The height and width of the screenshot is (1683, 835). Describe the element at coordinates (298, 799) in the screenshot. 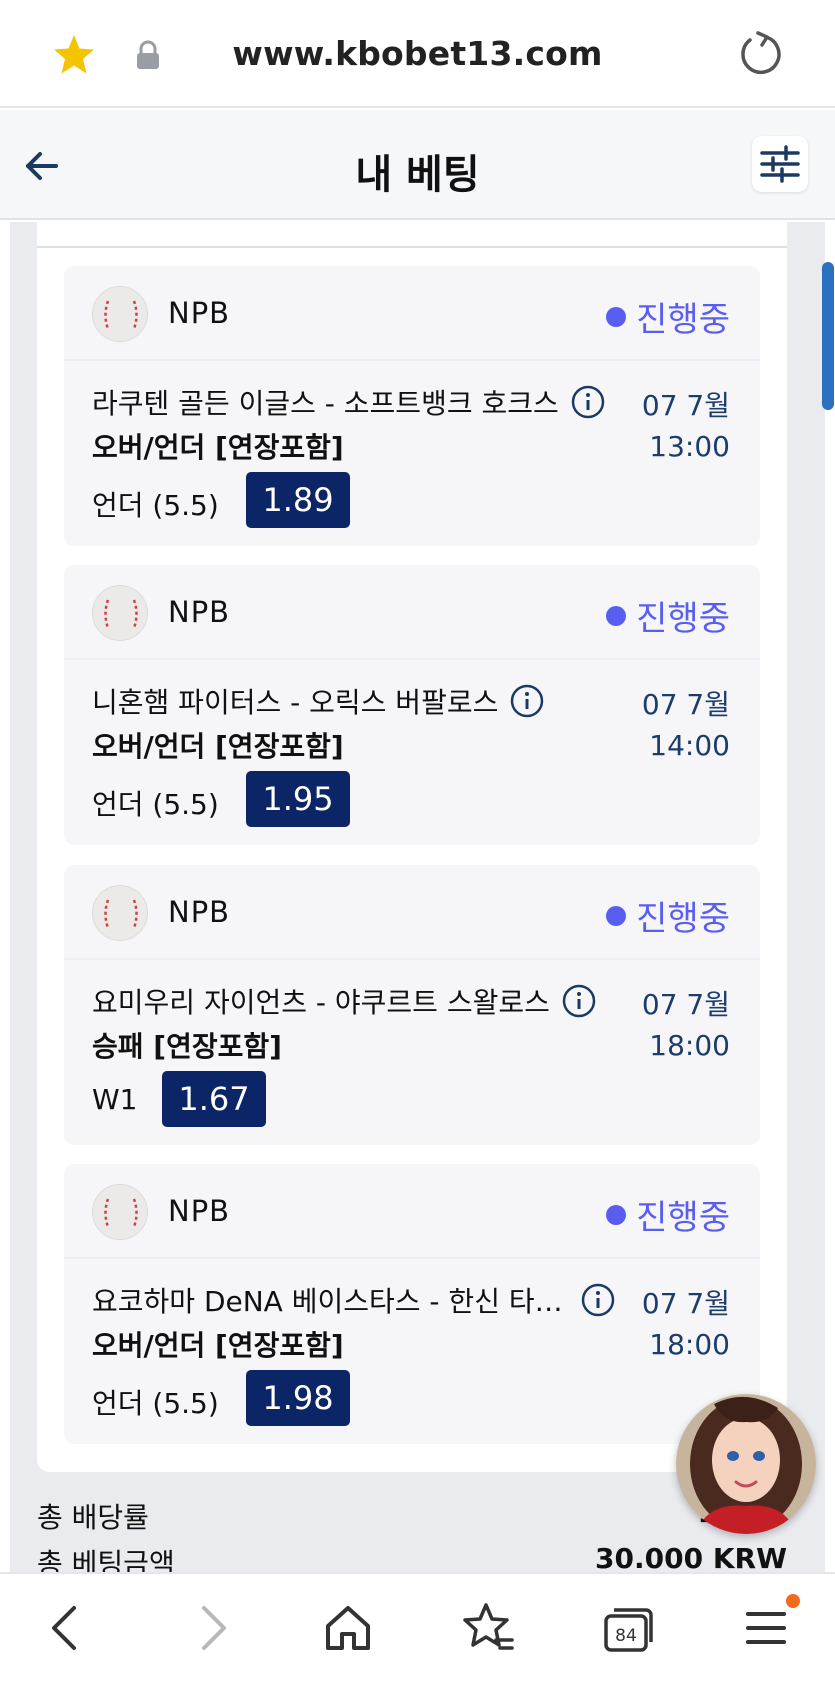

I see `odds-badge: 1.95` at that location.